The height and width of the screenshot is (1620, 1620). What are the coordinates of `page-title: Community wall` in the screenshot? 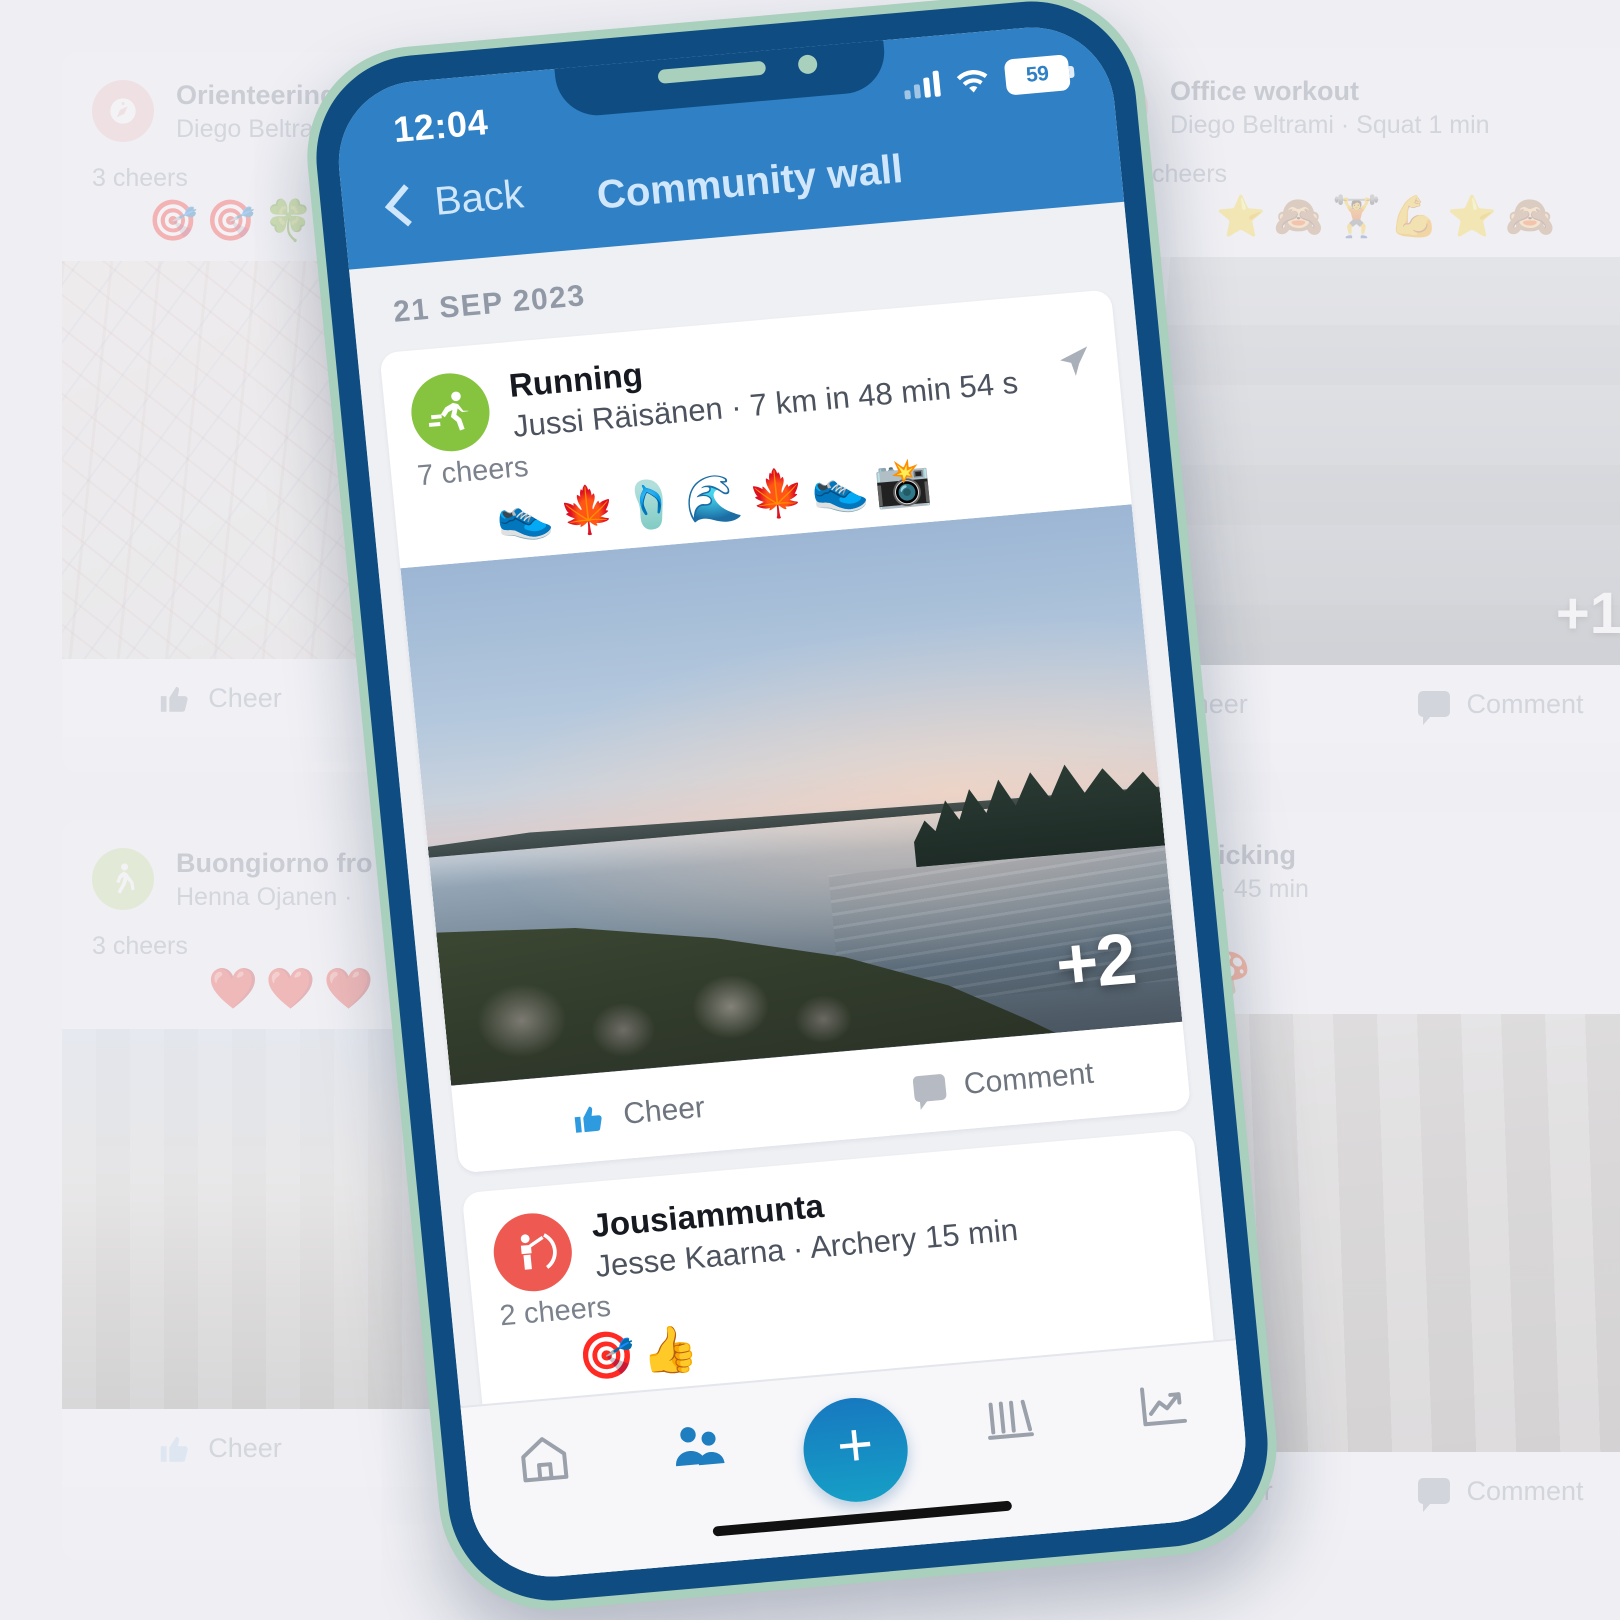 It's located at (749, 182).